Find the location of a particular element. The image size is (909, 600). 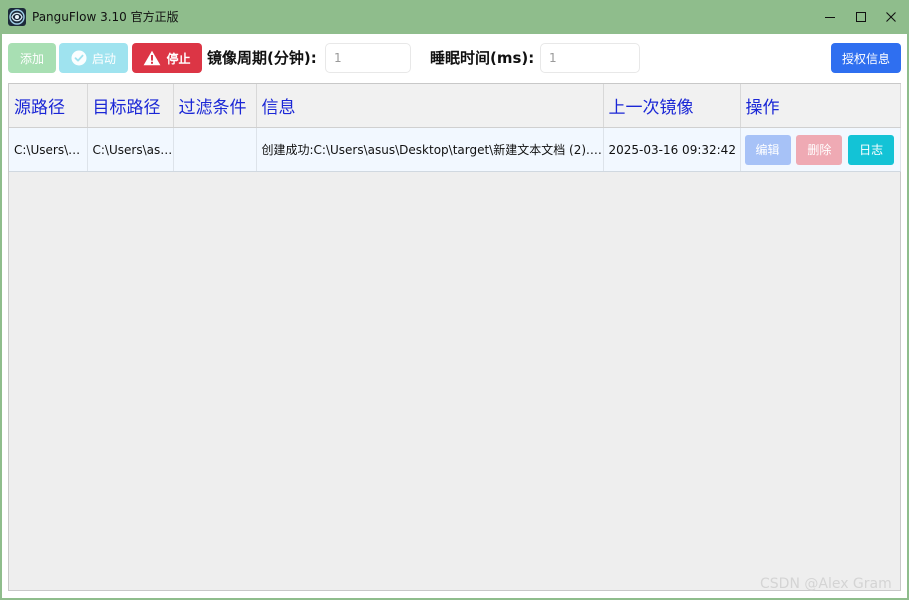

add-button-label: 添加 is located at coordinates (31, 58).